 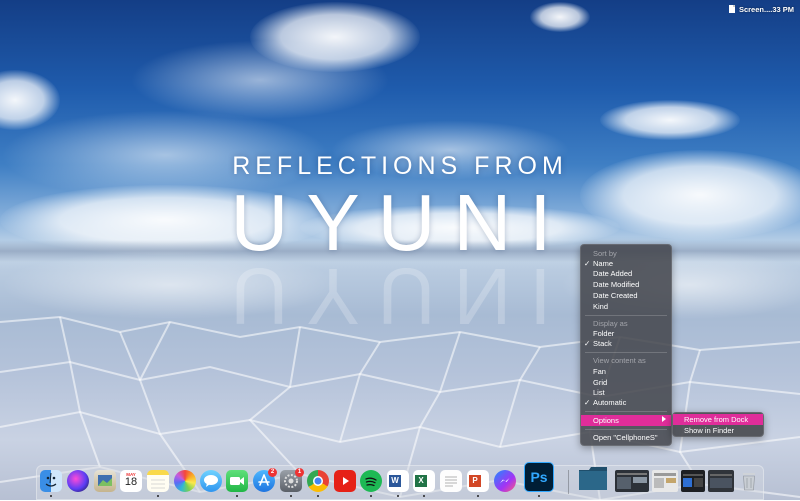 What do you see at coordinates (626, 264) in the screenshot?
I see `menu-item-sort-name: ✓ Name` at bounding box center [626, 264].